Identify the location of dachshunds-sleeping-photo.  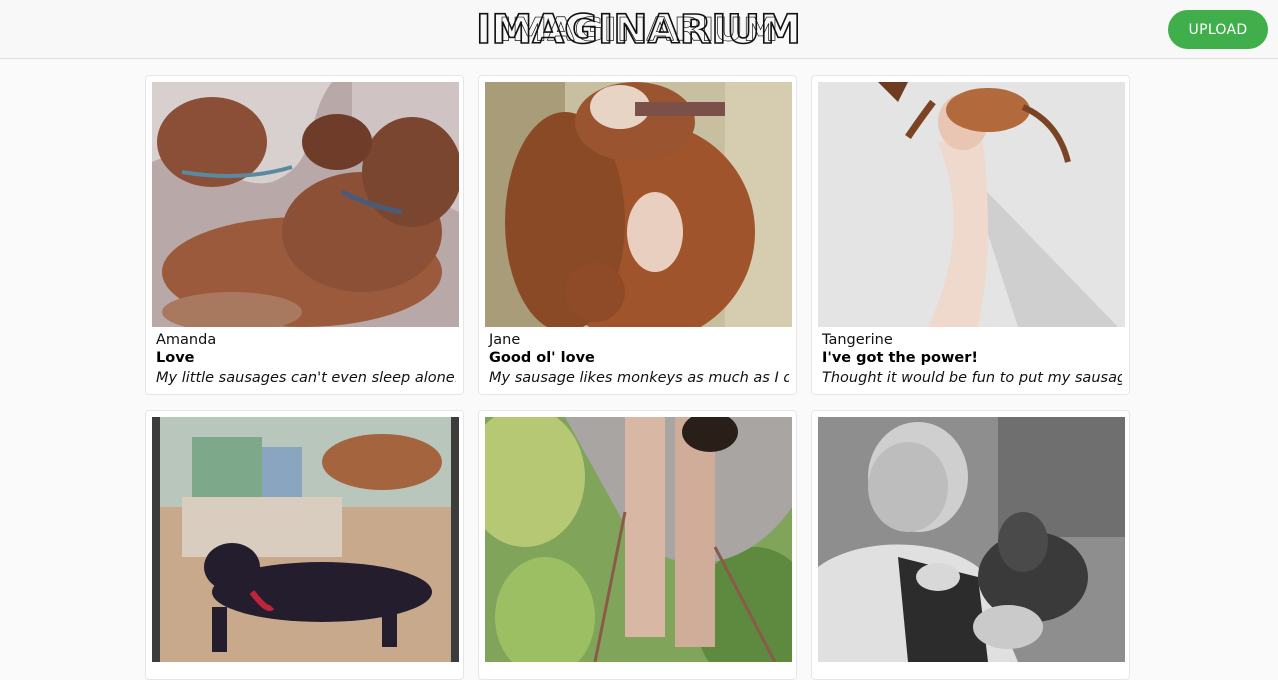
(305, 204).